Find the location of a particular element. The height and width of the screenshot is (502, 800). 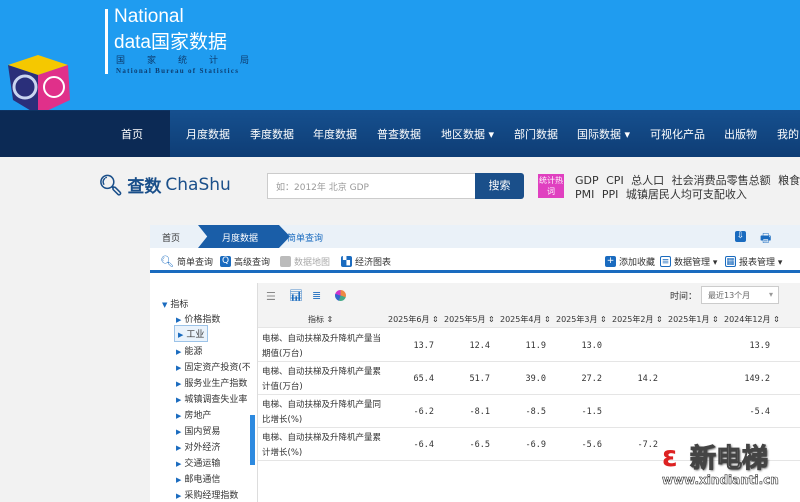

tree-item: ▶ 采购经理指数 is located at coordinates (207, 494).